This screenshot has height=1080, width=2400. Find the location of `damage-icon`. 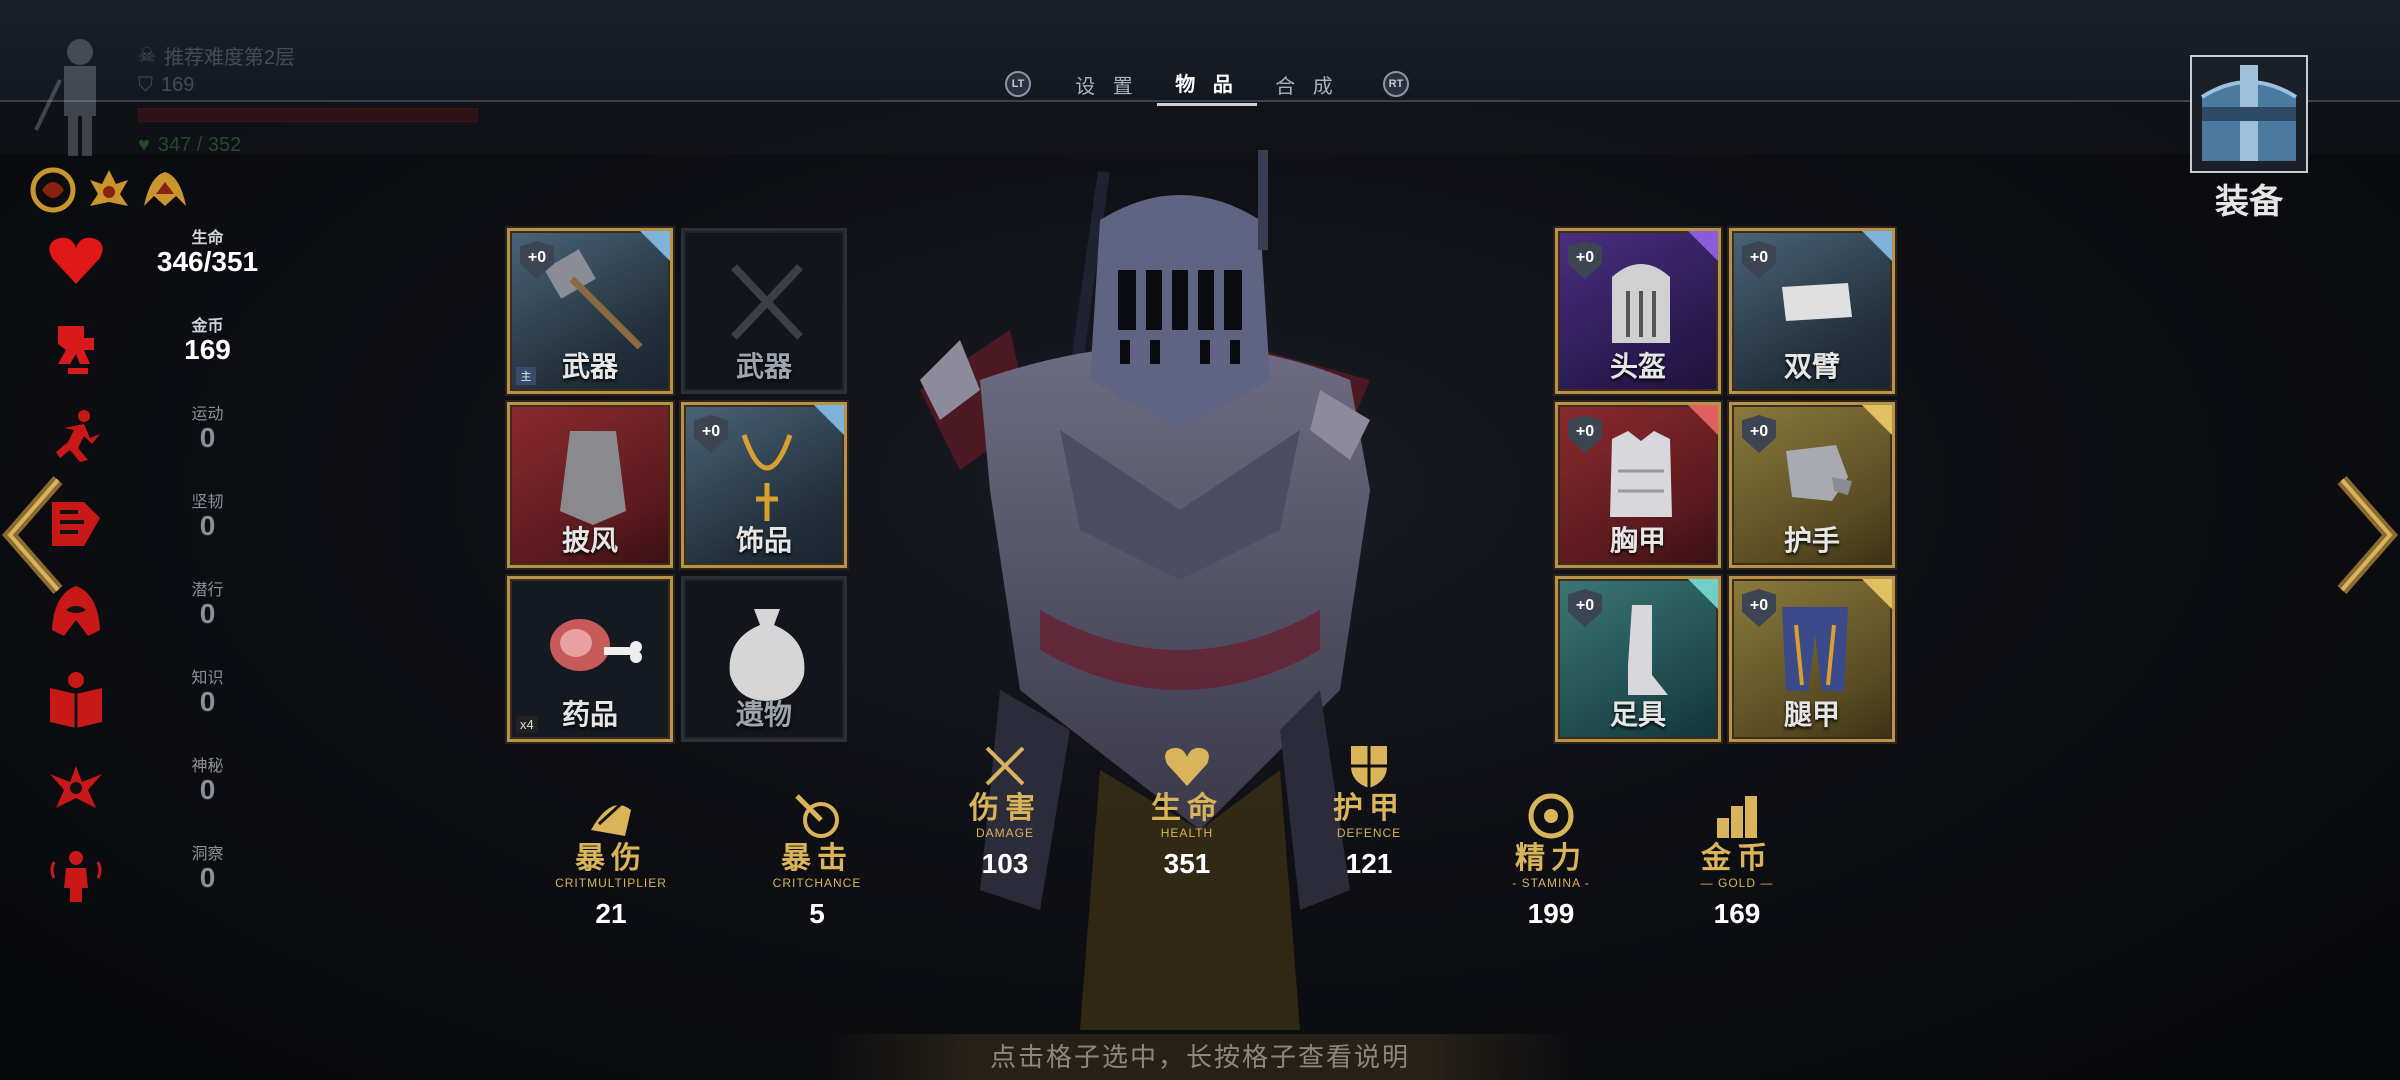

damage-icon is located at coordinates (1005, 766).